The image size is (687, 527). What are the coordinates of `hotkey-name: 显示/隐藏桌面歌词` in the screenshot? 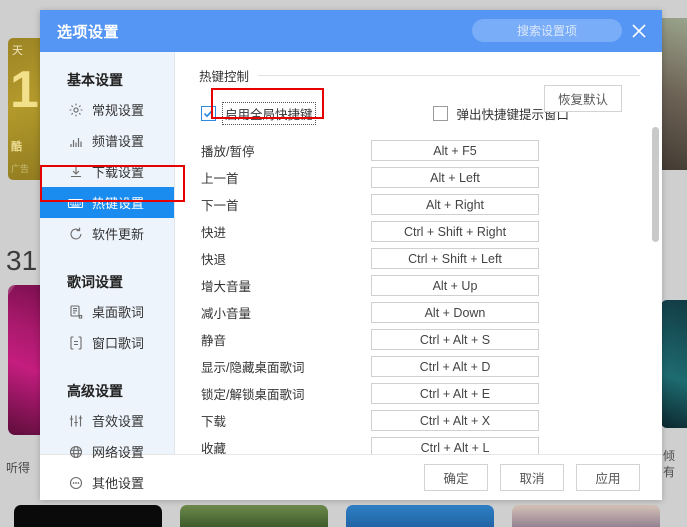 It's located at (253, 368).